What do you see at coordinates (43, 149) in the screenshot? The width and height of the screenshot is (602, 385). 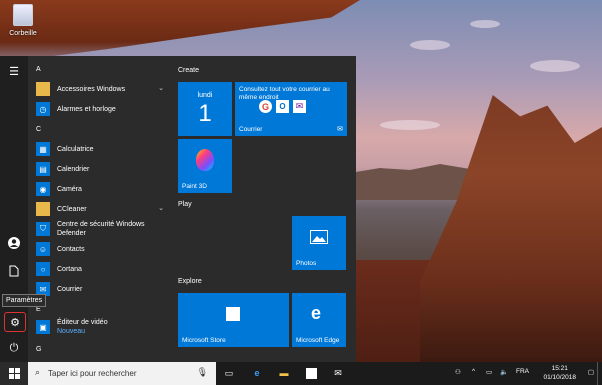 I see `calculator-icon: ▦` at bounding box center [43, 149].